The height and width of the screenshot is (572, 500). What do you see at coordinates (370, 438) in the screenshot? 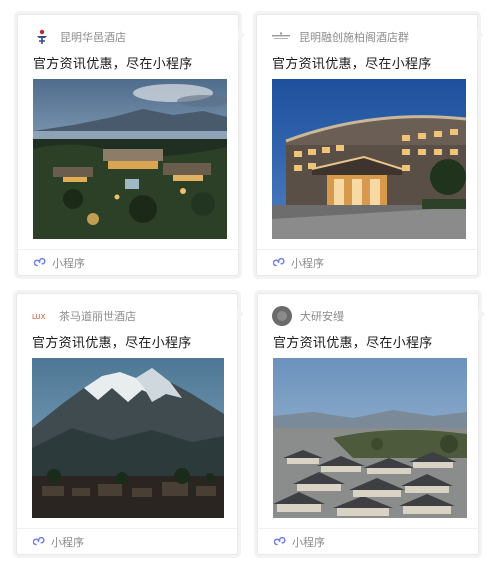
I see `old-town-photo` at bounding box center [370, 438].